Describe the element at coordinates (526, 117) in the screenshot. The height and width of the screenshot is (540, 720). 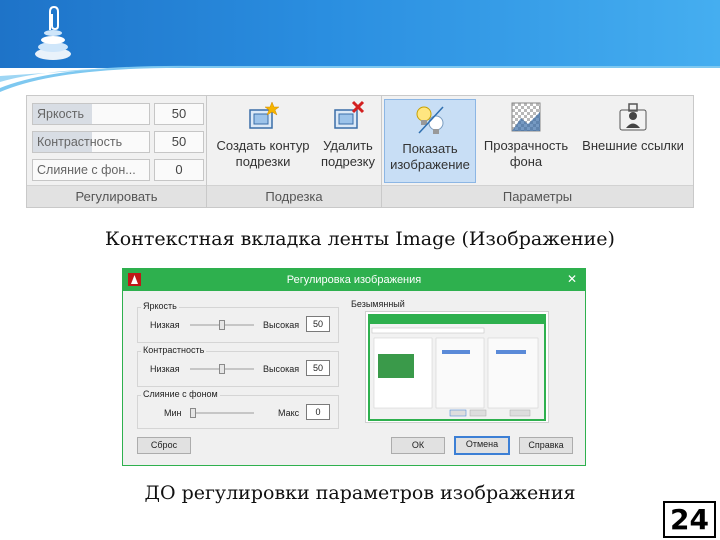
I see `transparency-icon` at that location.